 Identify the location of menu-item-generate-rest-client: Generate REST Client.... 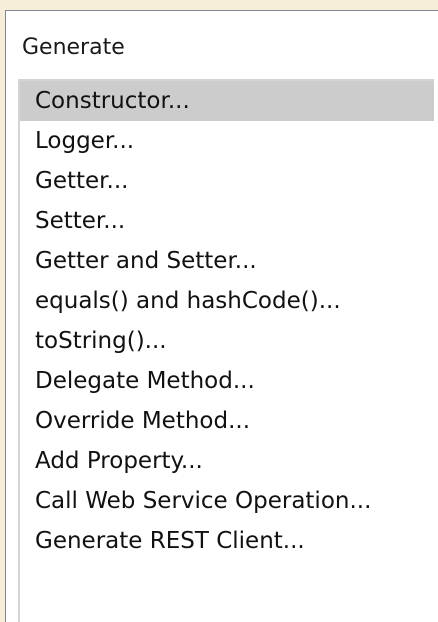
(227, 541).